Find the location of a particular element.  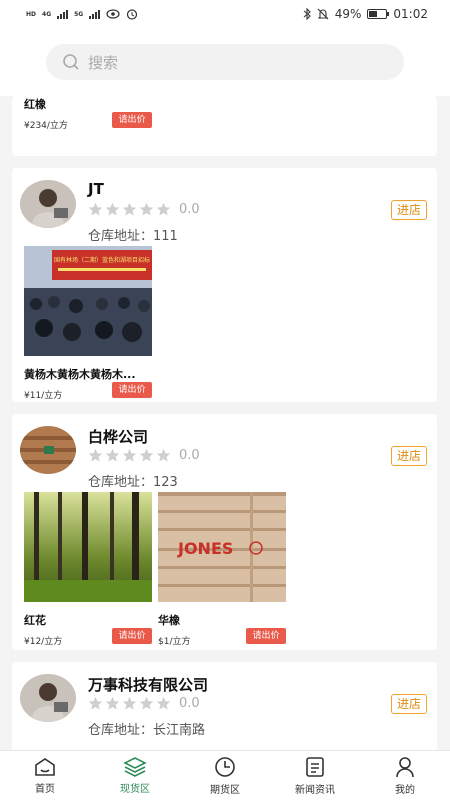

store-name: 白桦公司 is located at coordinates (118, 436).